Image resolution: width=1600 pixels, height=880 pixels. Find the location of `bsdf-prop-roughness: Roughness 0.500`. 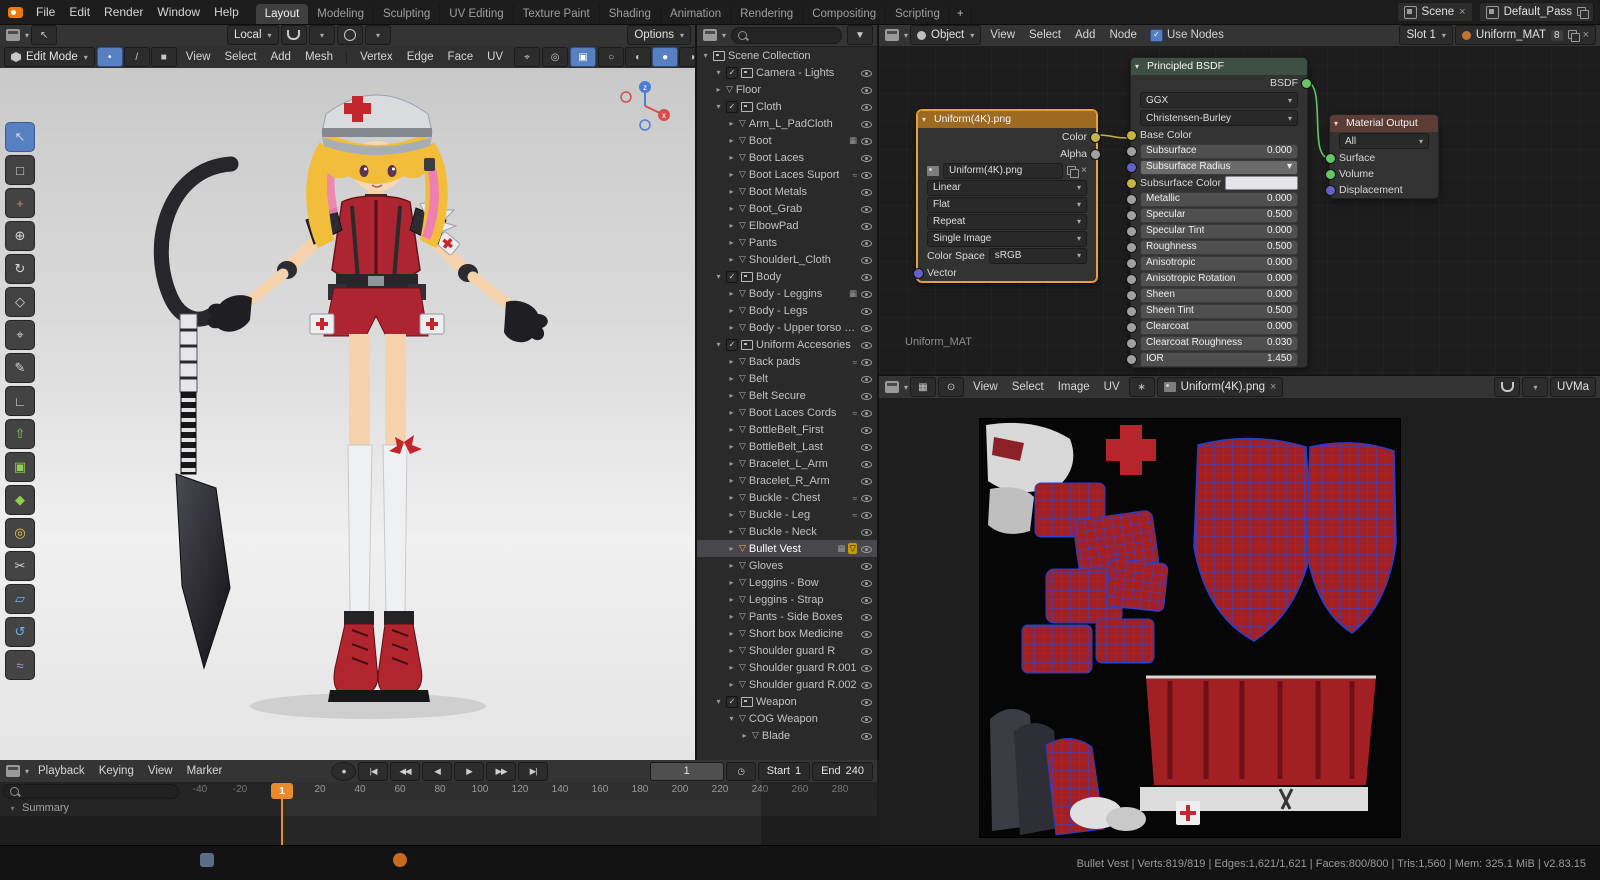

bsdf-prop-roughness: Roughness 0.500 is located at coordinates (1216, 247).